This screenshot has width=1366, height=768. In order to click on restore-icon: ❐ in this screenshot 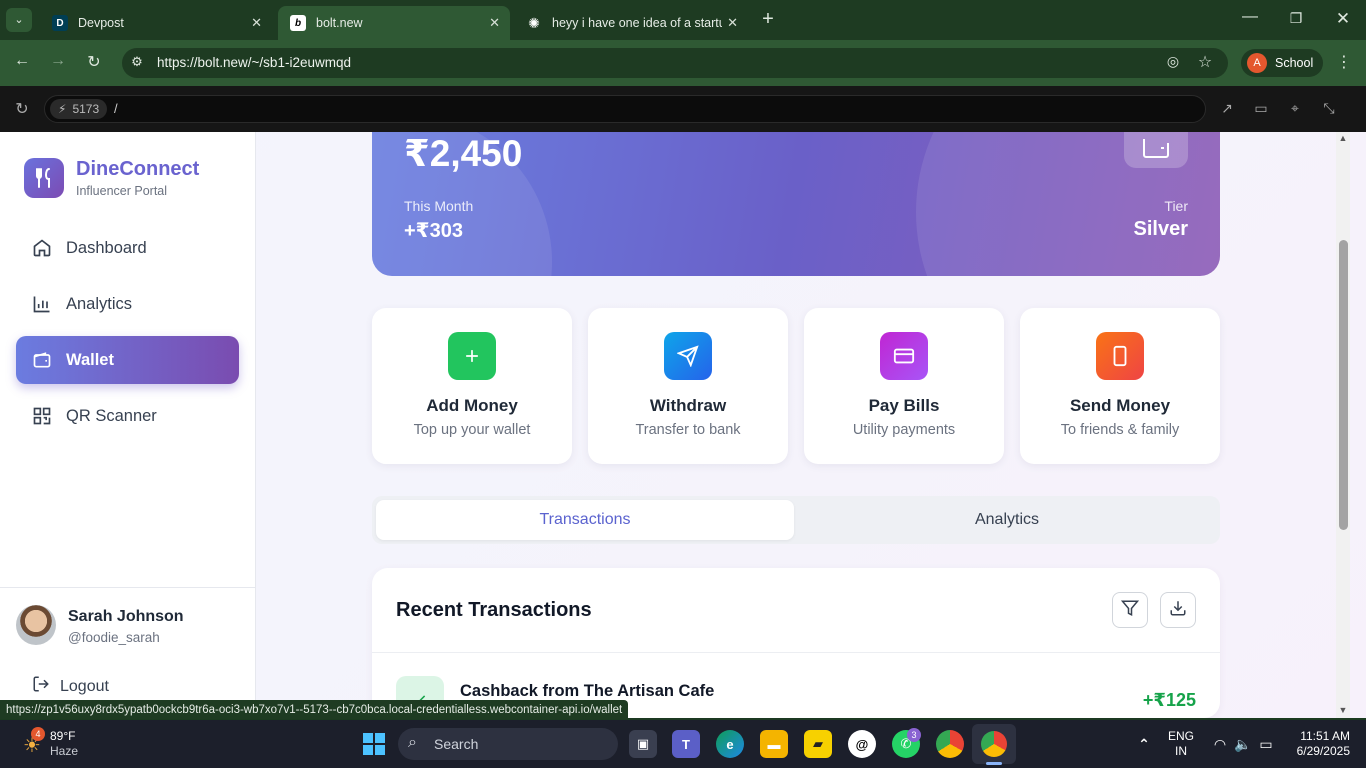, I will do `click(1296, 18)`.